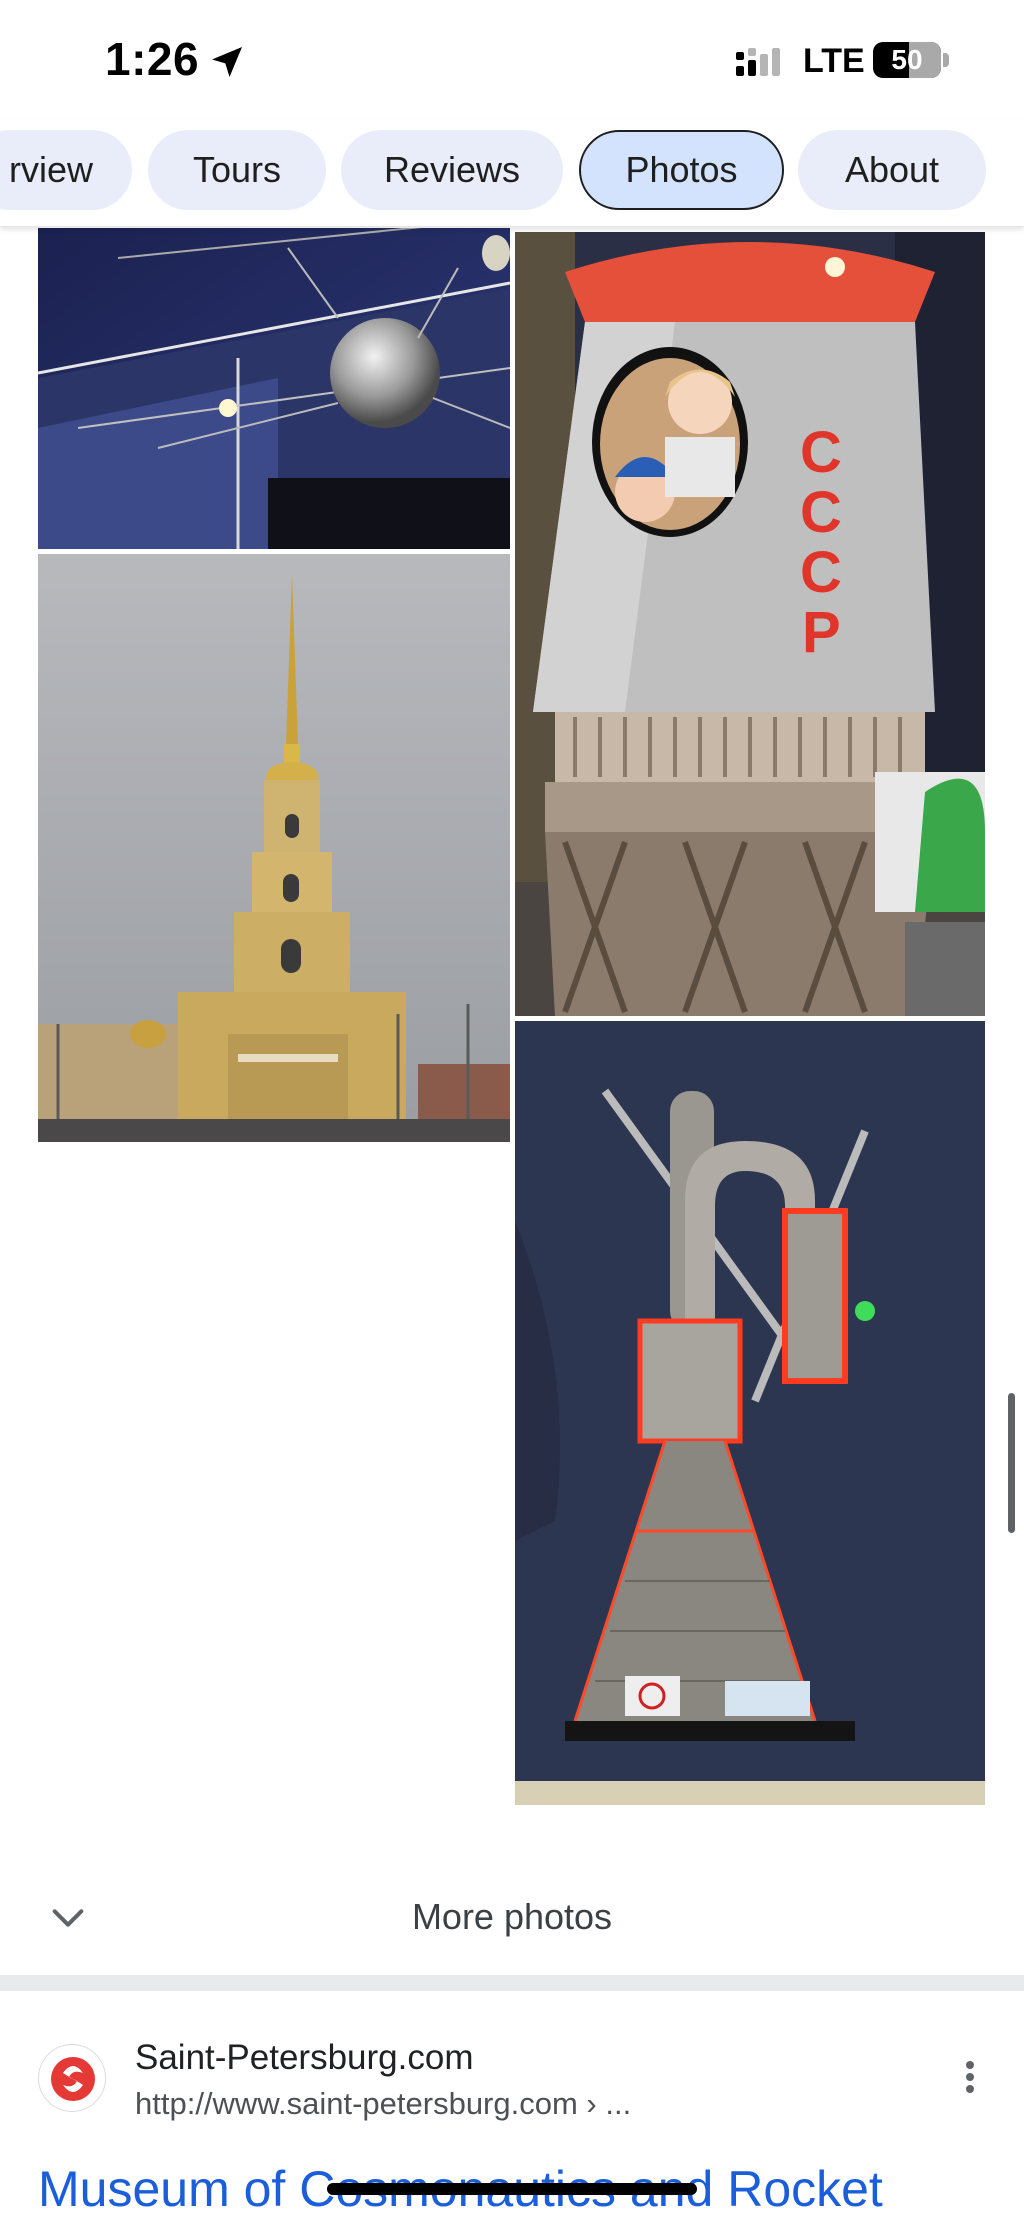 The height and width of the screenshot is (2215, 1024). I want to click on battery-icon: 50, so click(907, 60).